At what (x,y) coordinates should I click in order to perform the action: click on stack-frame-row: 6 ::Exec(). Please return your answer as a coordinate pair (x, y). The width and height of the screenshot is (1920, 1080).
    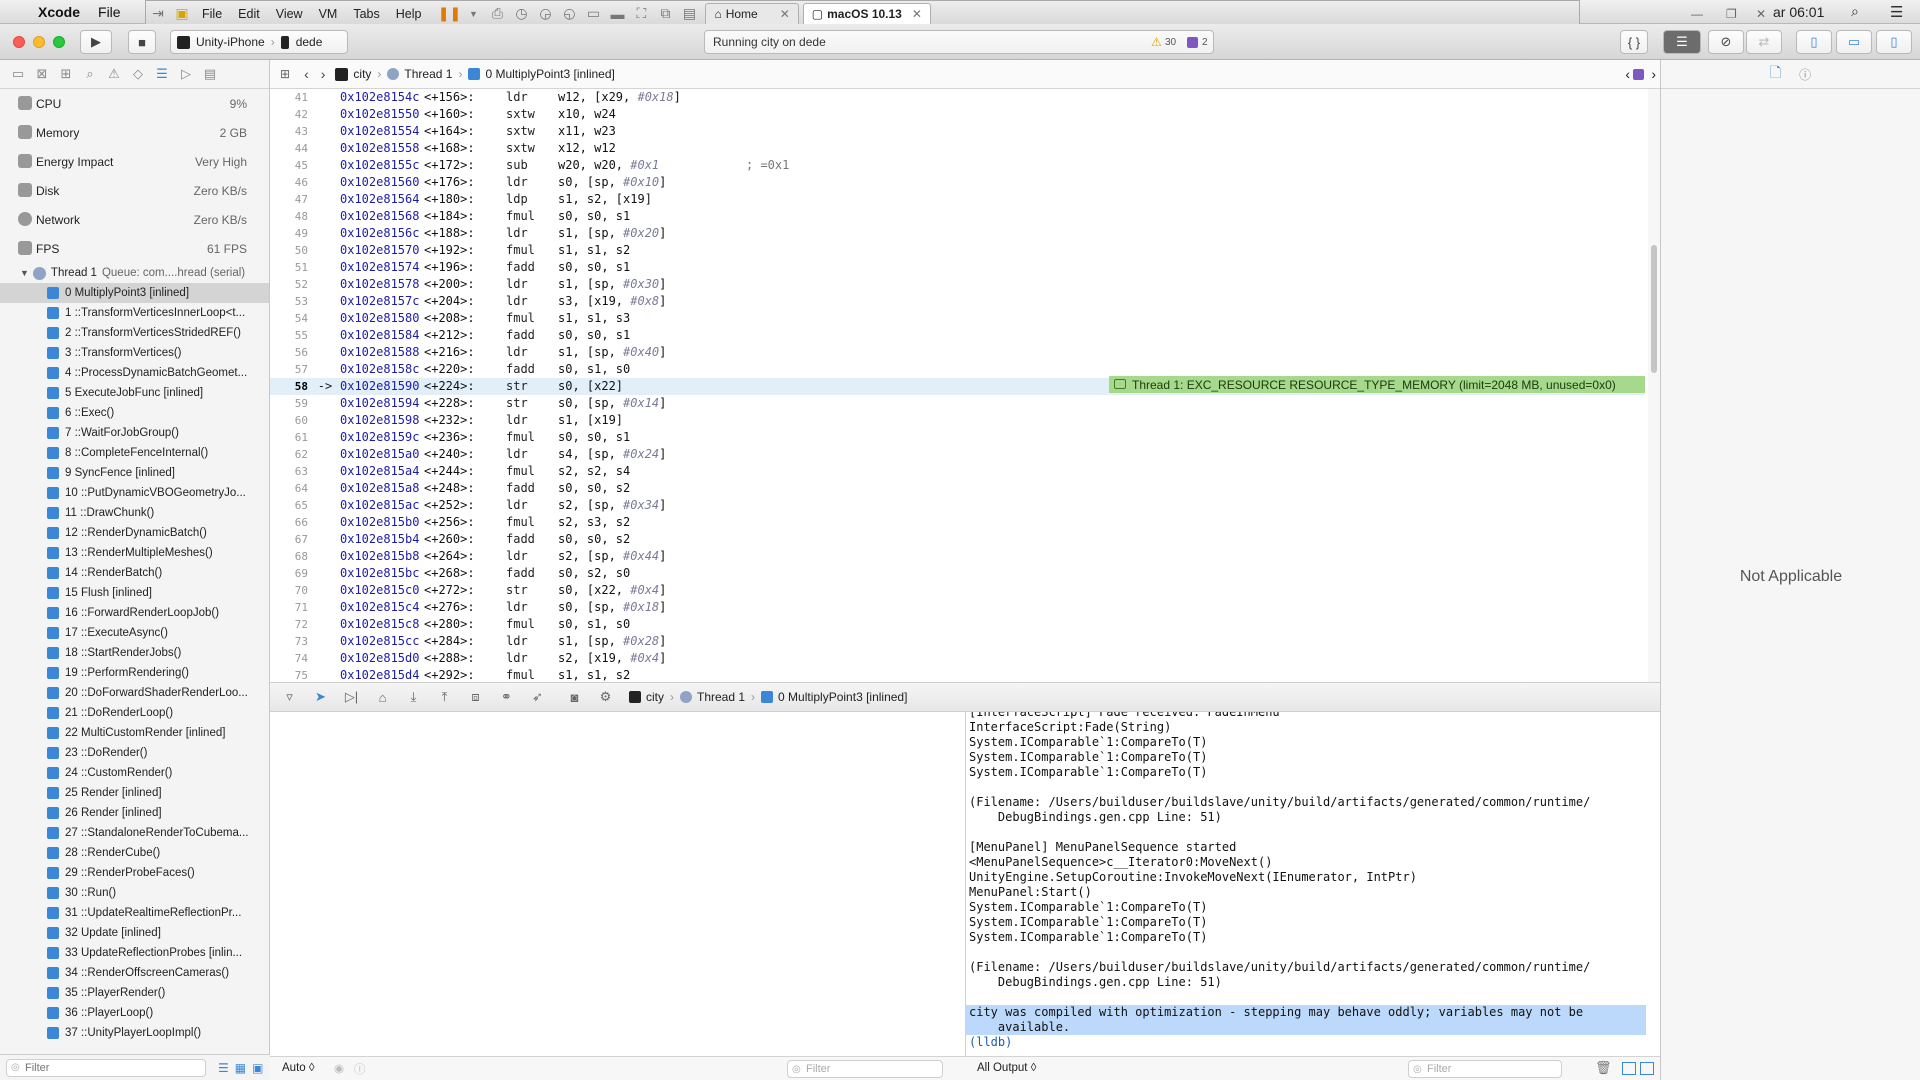
    Looking at the image, I should click on (134, 413).